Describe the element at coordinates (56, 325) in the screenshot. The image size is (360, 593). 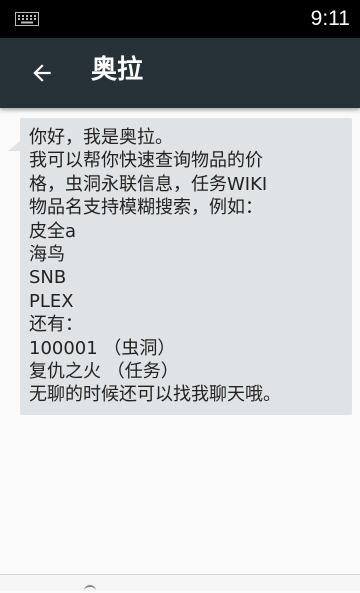
I see `message-line: 还有：` at that location.